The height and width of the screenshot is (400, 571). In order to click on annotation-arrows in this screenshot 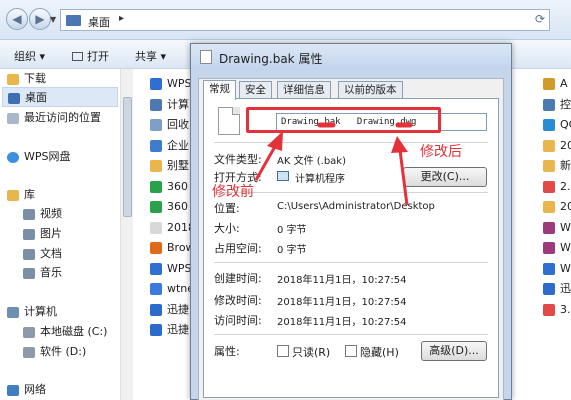, I will do `click(333, 164)`.